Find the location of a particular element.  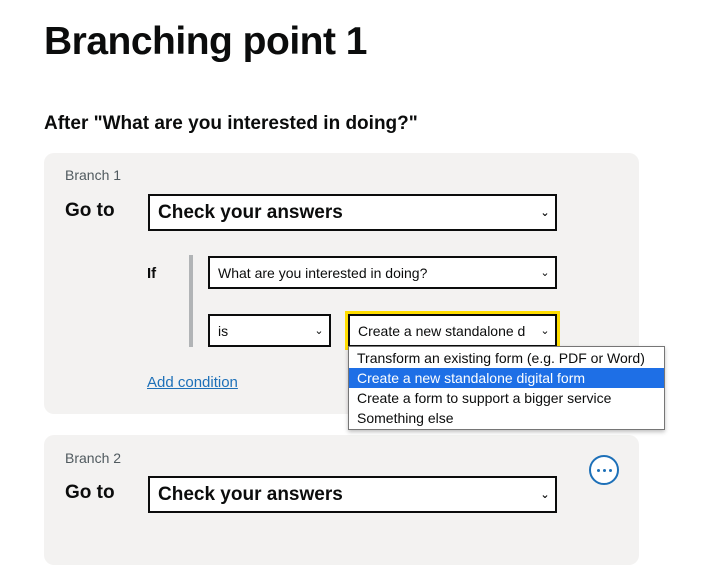

page-title: Branching point 1 is located at coordinates (206, 41).